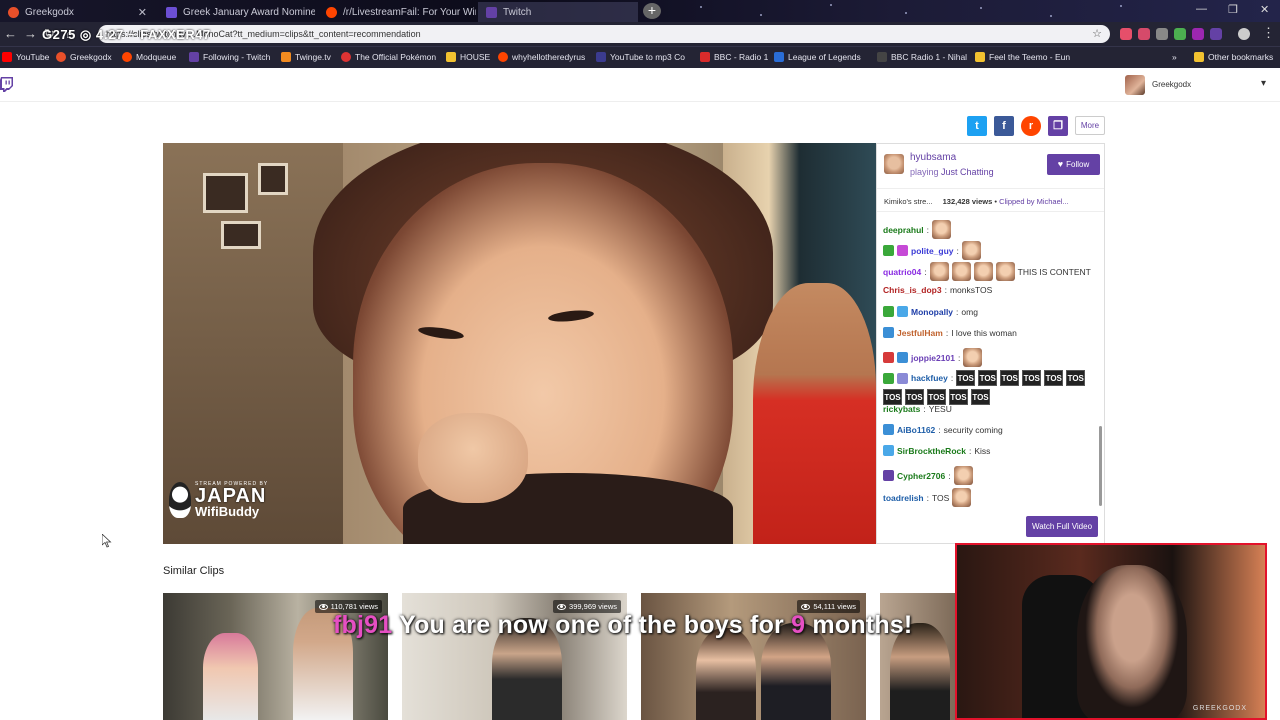  I want to click on avatar, so click(1135, 85).